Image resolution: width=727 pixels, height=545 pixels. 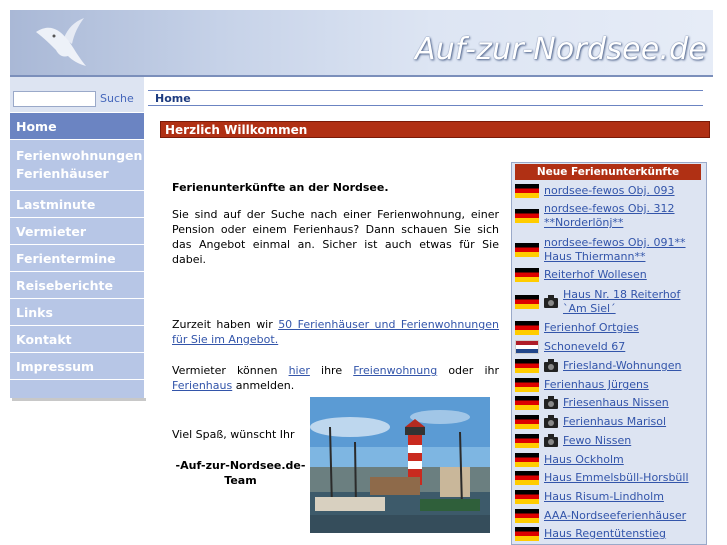 I want to click on nav-reiseberichte: Reiseberichte, so click(x=77, y=284).